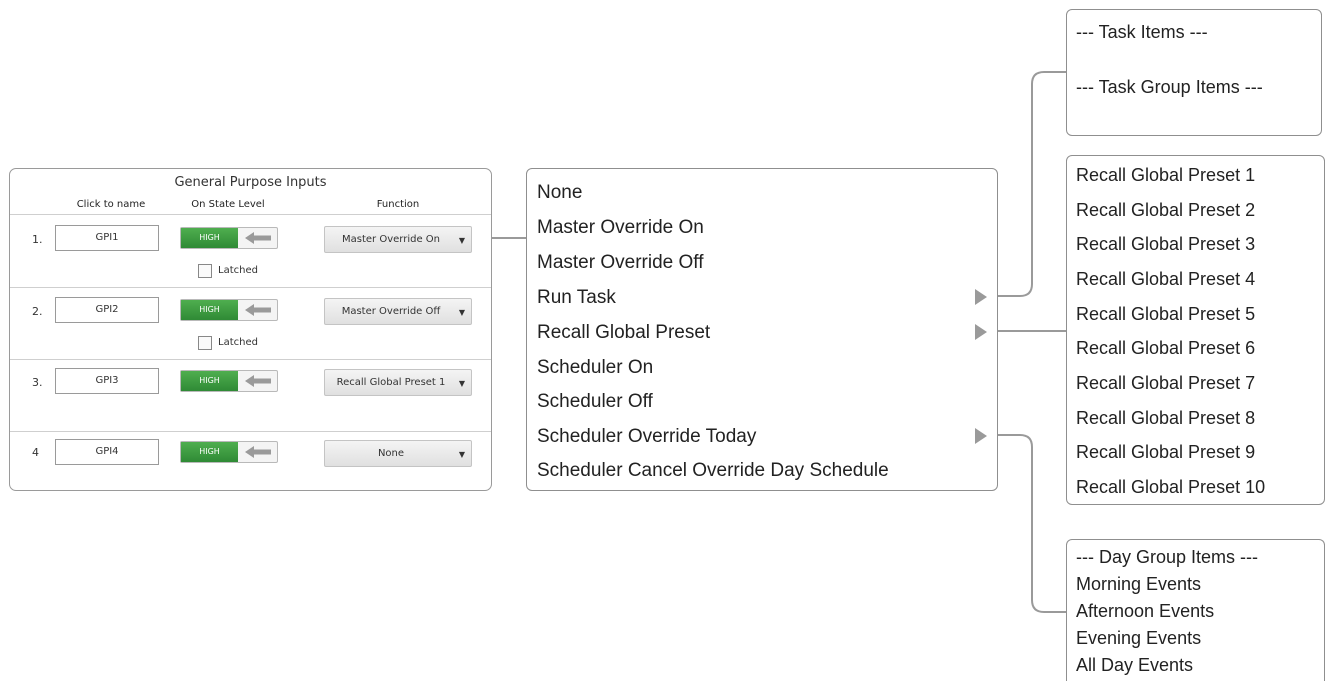  Describe the element at coordinates (35, 452) in the screenshot. I see `row-number: 4` at that location.